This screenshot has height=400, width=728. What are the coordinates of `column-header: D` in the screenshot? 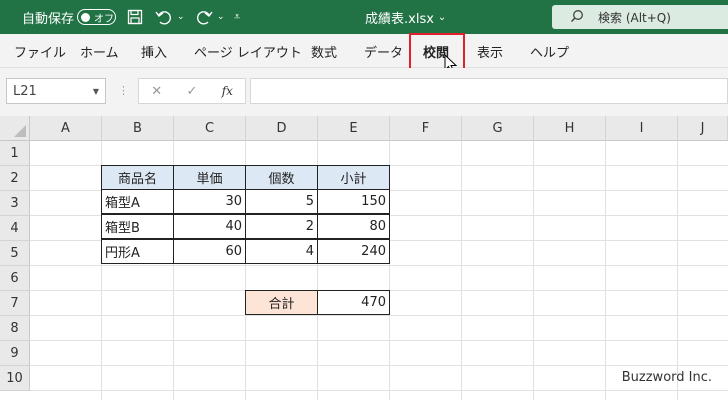 It's located at (282, 128).